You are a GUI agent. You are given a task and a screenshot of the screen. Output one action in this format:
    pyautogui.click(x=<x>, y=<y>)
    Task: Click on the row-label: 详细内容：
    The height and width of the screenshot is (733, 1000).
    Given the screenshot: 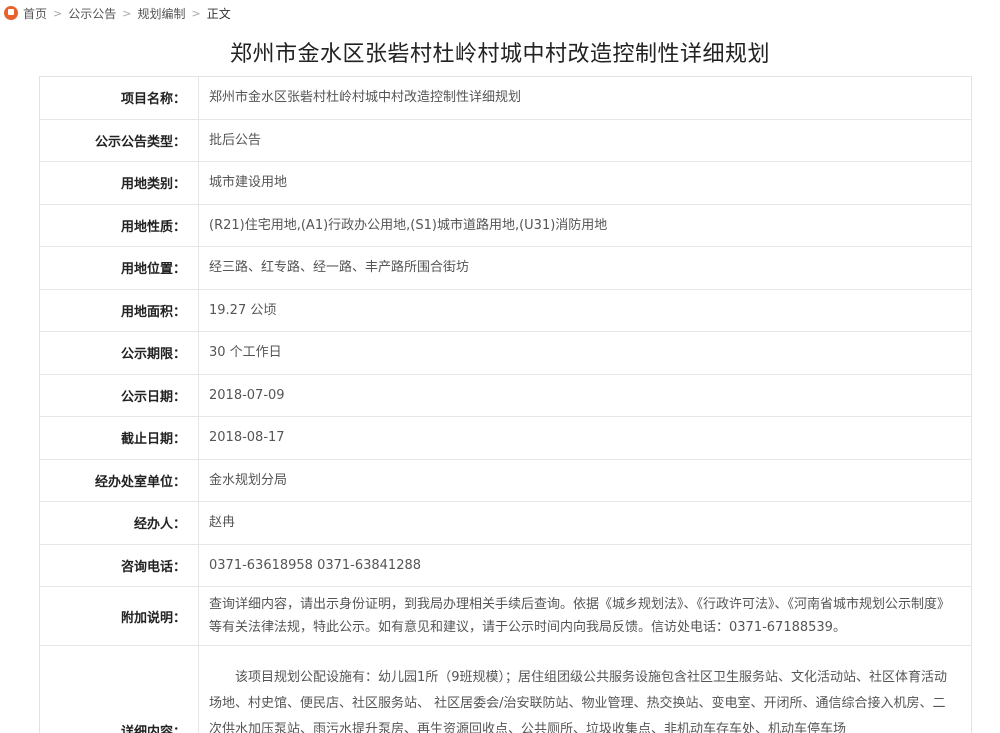 What is the action you would take?
    pyautogui.click(x=119, y=689)
    